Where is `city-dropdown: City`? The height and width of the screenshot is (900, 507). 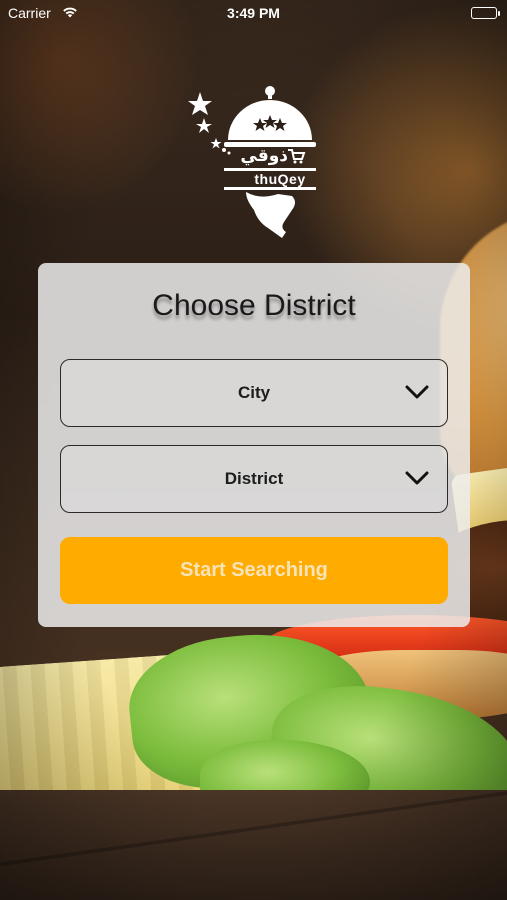 city-dropdown: City is located at coordinates (254, 393).